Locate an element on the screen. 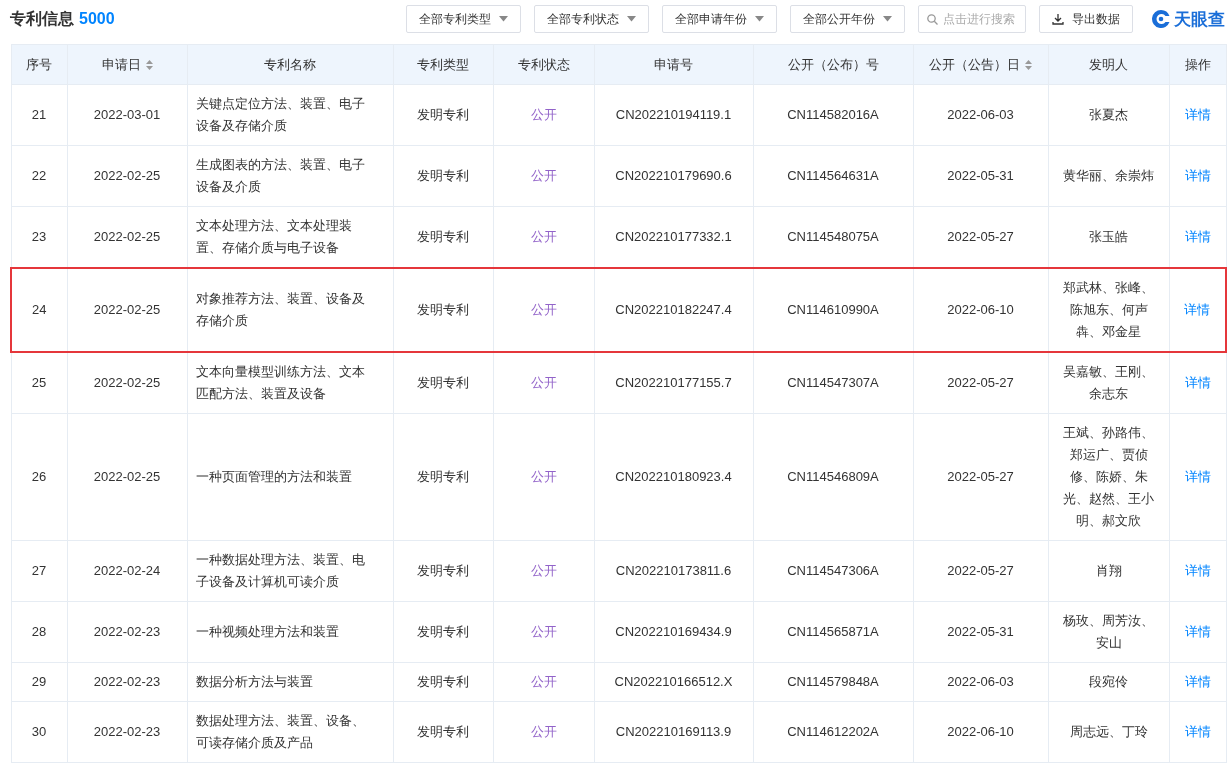 Image resolution: width=1231 pixels, height=764 pixels. table-cell: CN114546809A is located at coordinates (833, 477).